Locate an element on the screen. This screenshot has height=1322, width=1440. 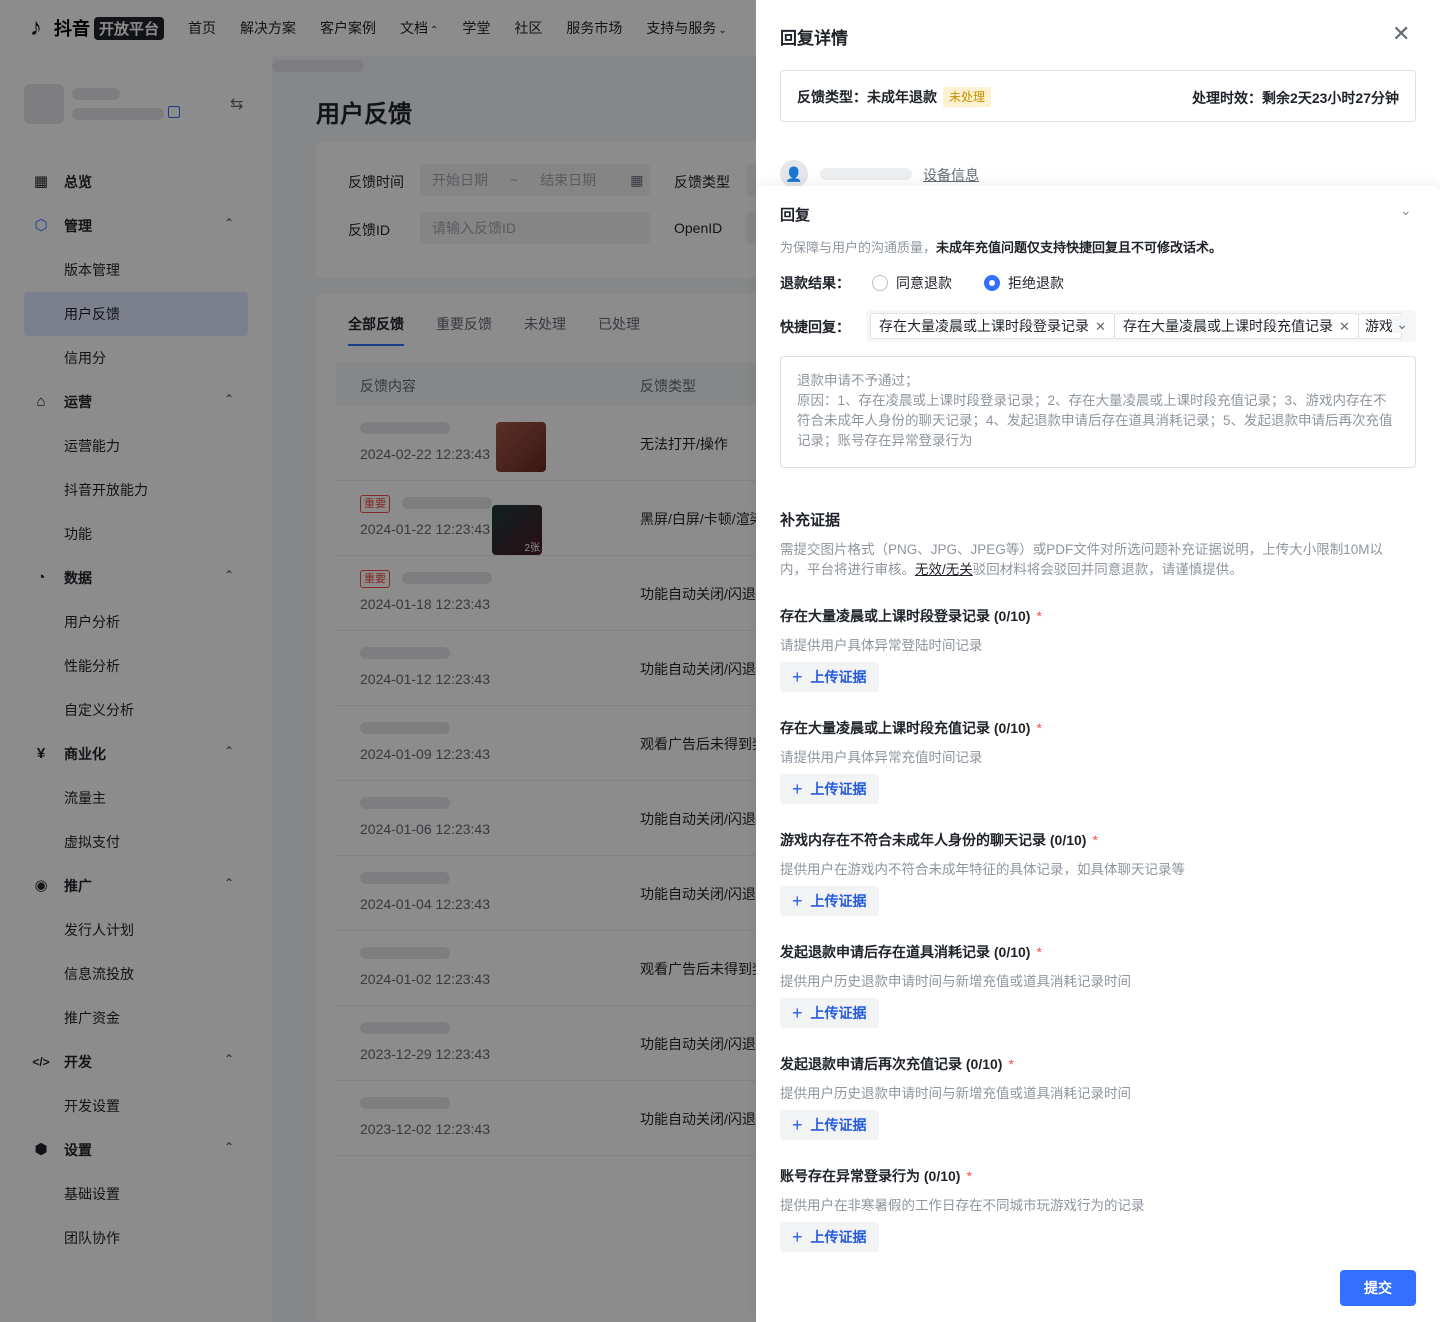
evidence-item-name: 游戏内存在不符合未成年人身份的聊天记录 (0/10) is located at coordinates (933, 840).